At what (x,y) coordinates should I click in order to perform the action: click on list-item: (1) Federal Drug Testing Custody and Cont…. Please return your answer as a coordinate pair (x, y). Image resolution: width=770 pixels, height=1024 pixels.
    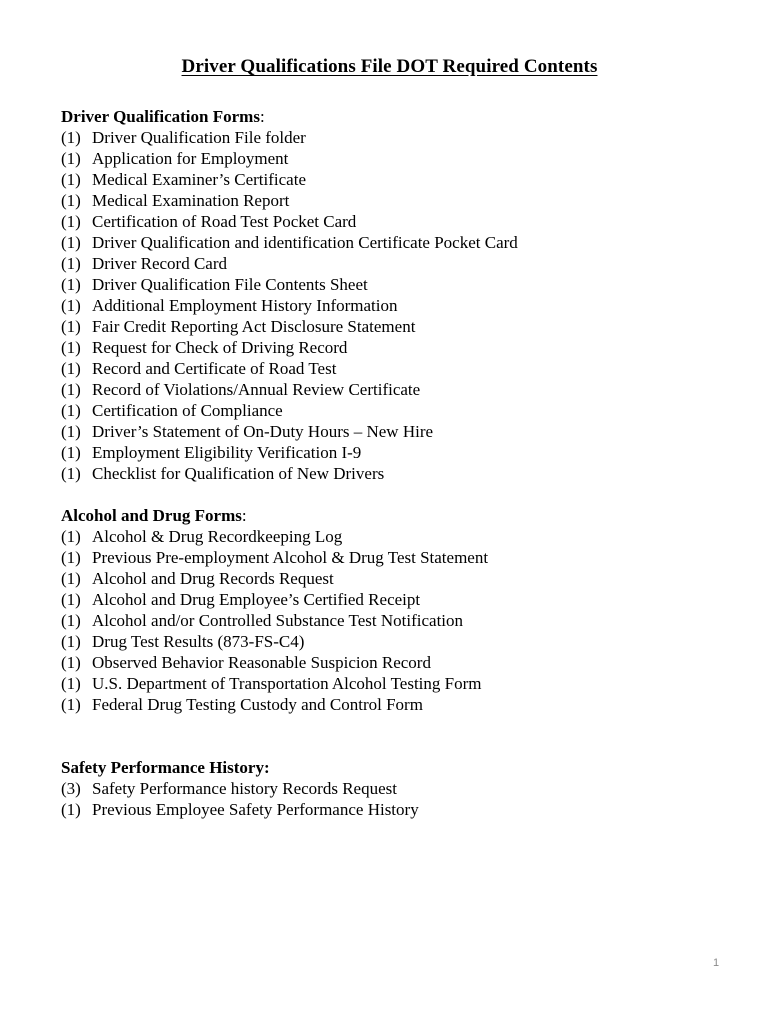
    Looking at the image, I should click on (389, 704).